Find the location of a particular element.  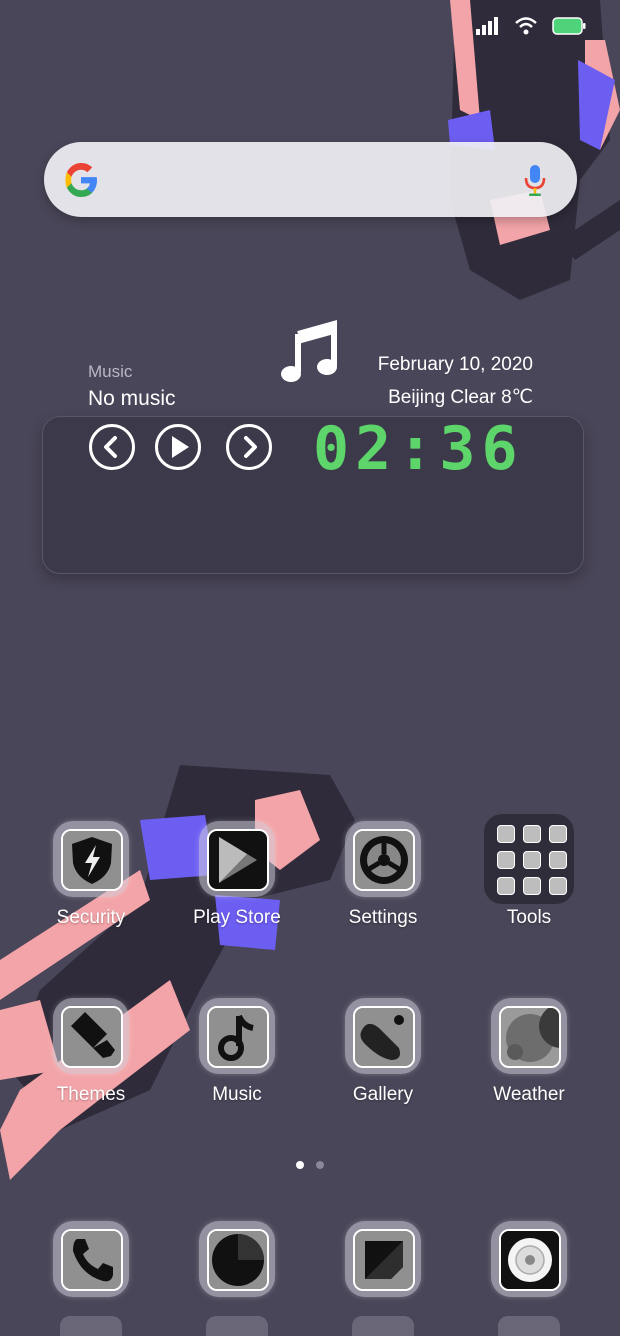

paint-brush-icon is located at coordinates (92, 1037).